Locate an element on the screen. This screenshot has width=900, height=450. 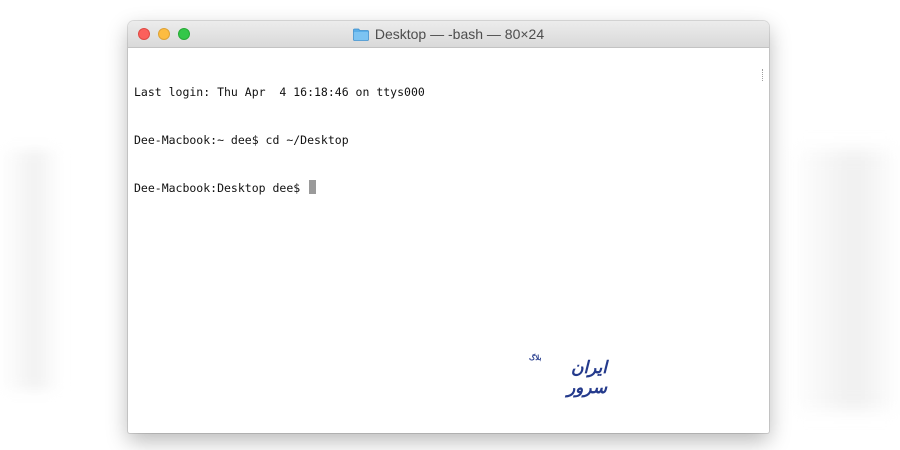
terminal-line: Dee-Macbook:~ dee$ cd ~/Desktop is located at coordinates (241, 140).